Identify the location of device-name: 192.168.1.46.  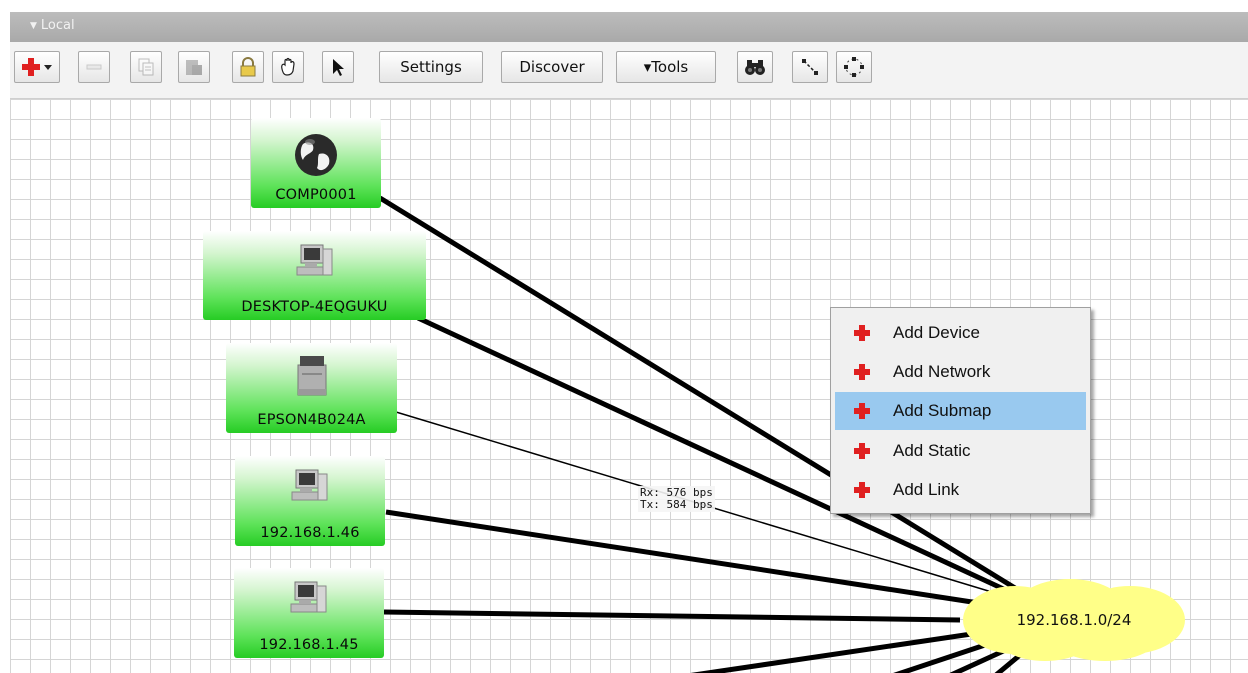
(310, 533).